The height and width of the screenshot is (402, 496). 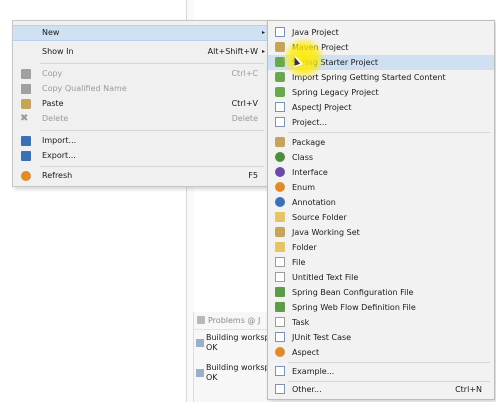 I want to click on submenu-item-enum: Enum, so click(x=381, y=187).